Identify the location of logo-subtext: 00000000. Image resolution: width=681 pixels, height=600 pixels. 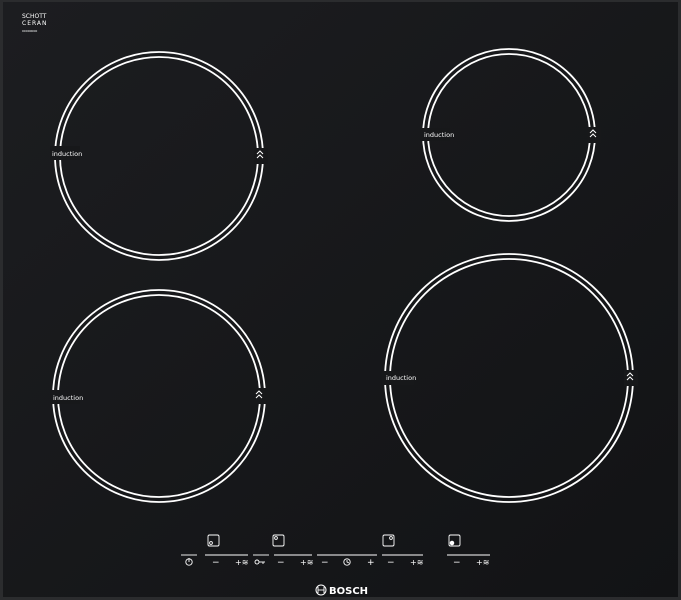
(29, 31).